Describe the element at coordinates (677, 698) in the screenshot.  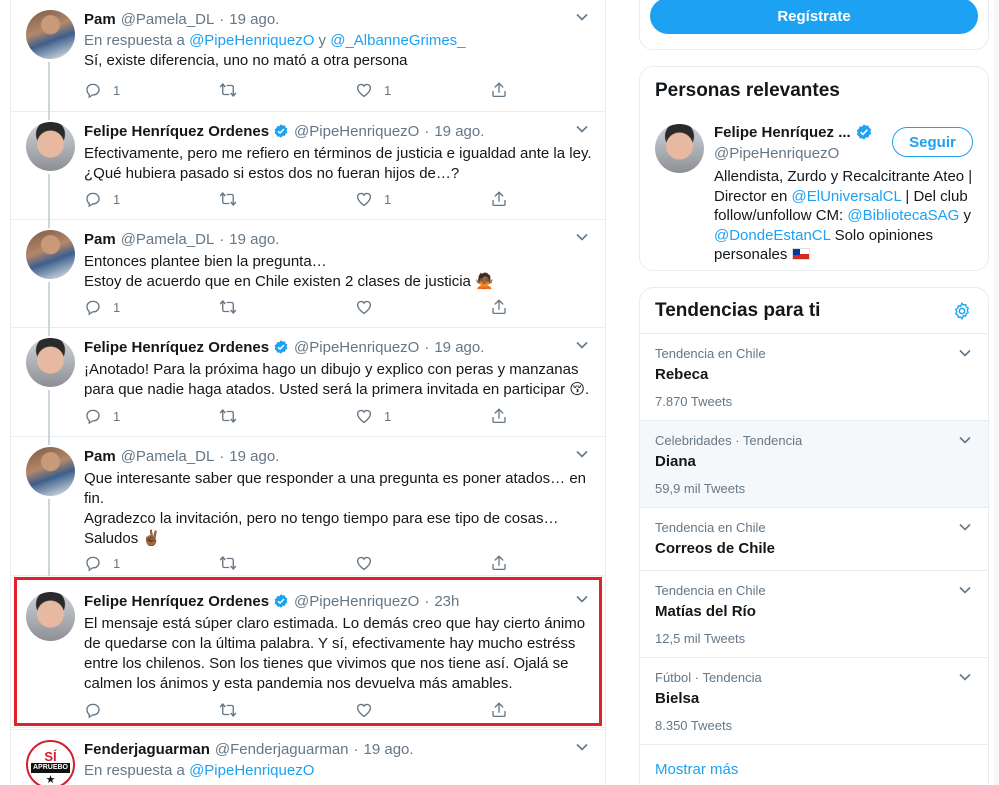
I see `trend-name: Bielsa` at that location.